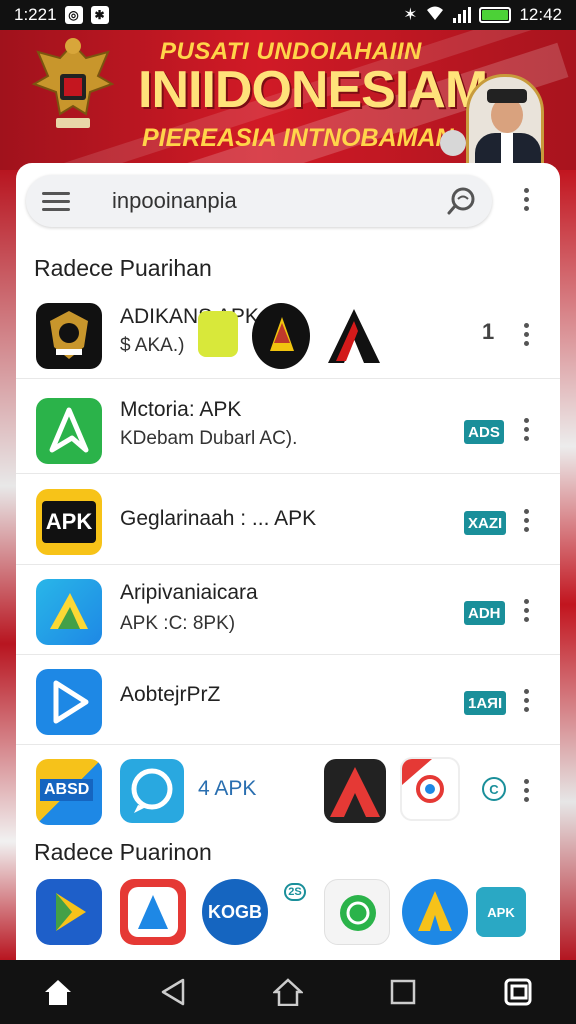 This screenshot has width=576, height=1024. I want to click on search-bar, so click(259, 201).